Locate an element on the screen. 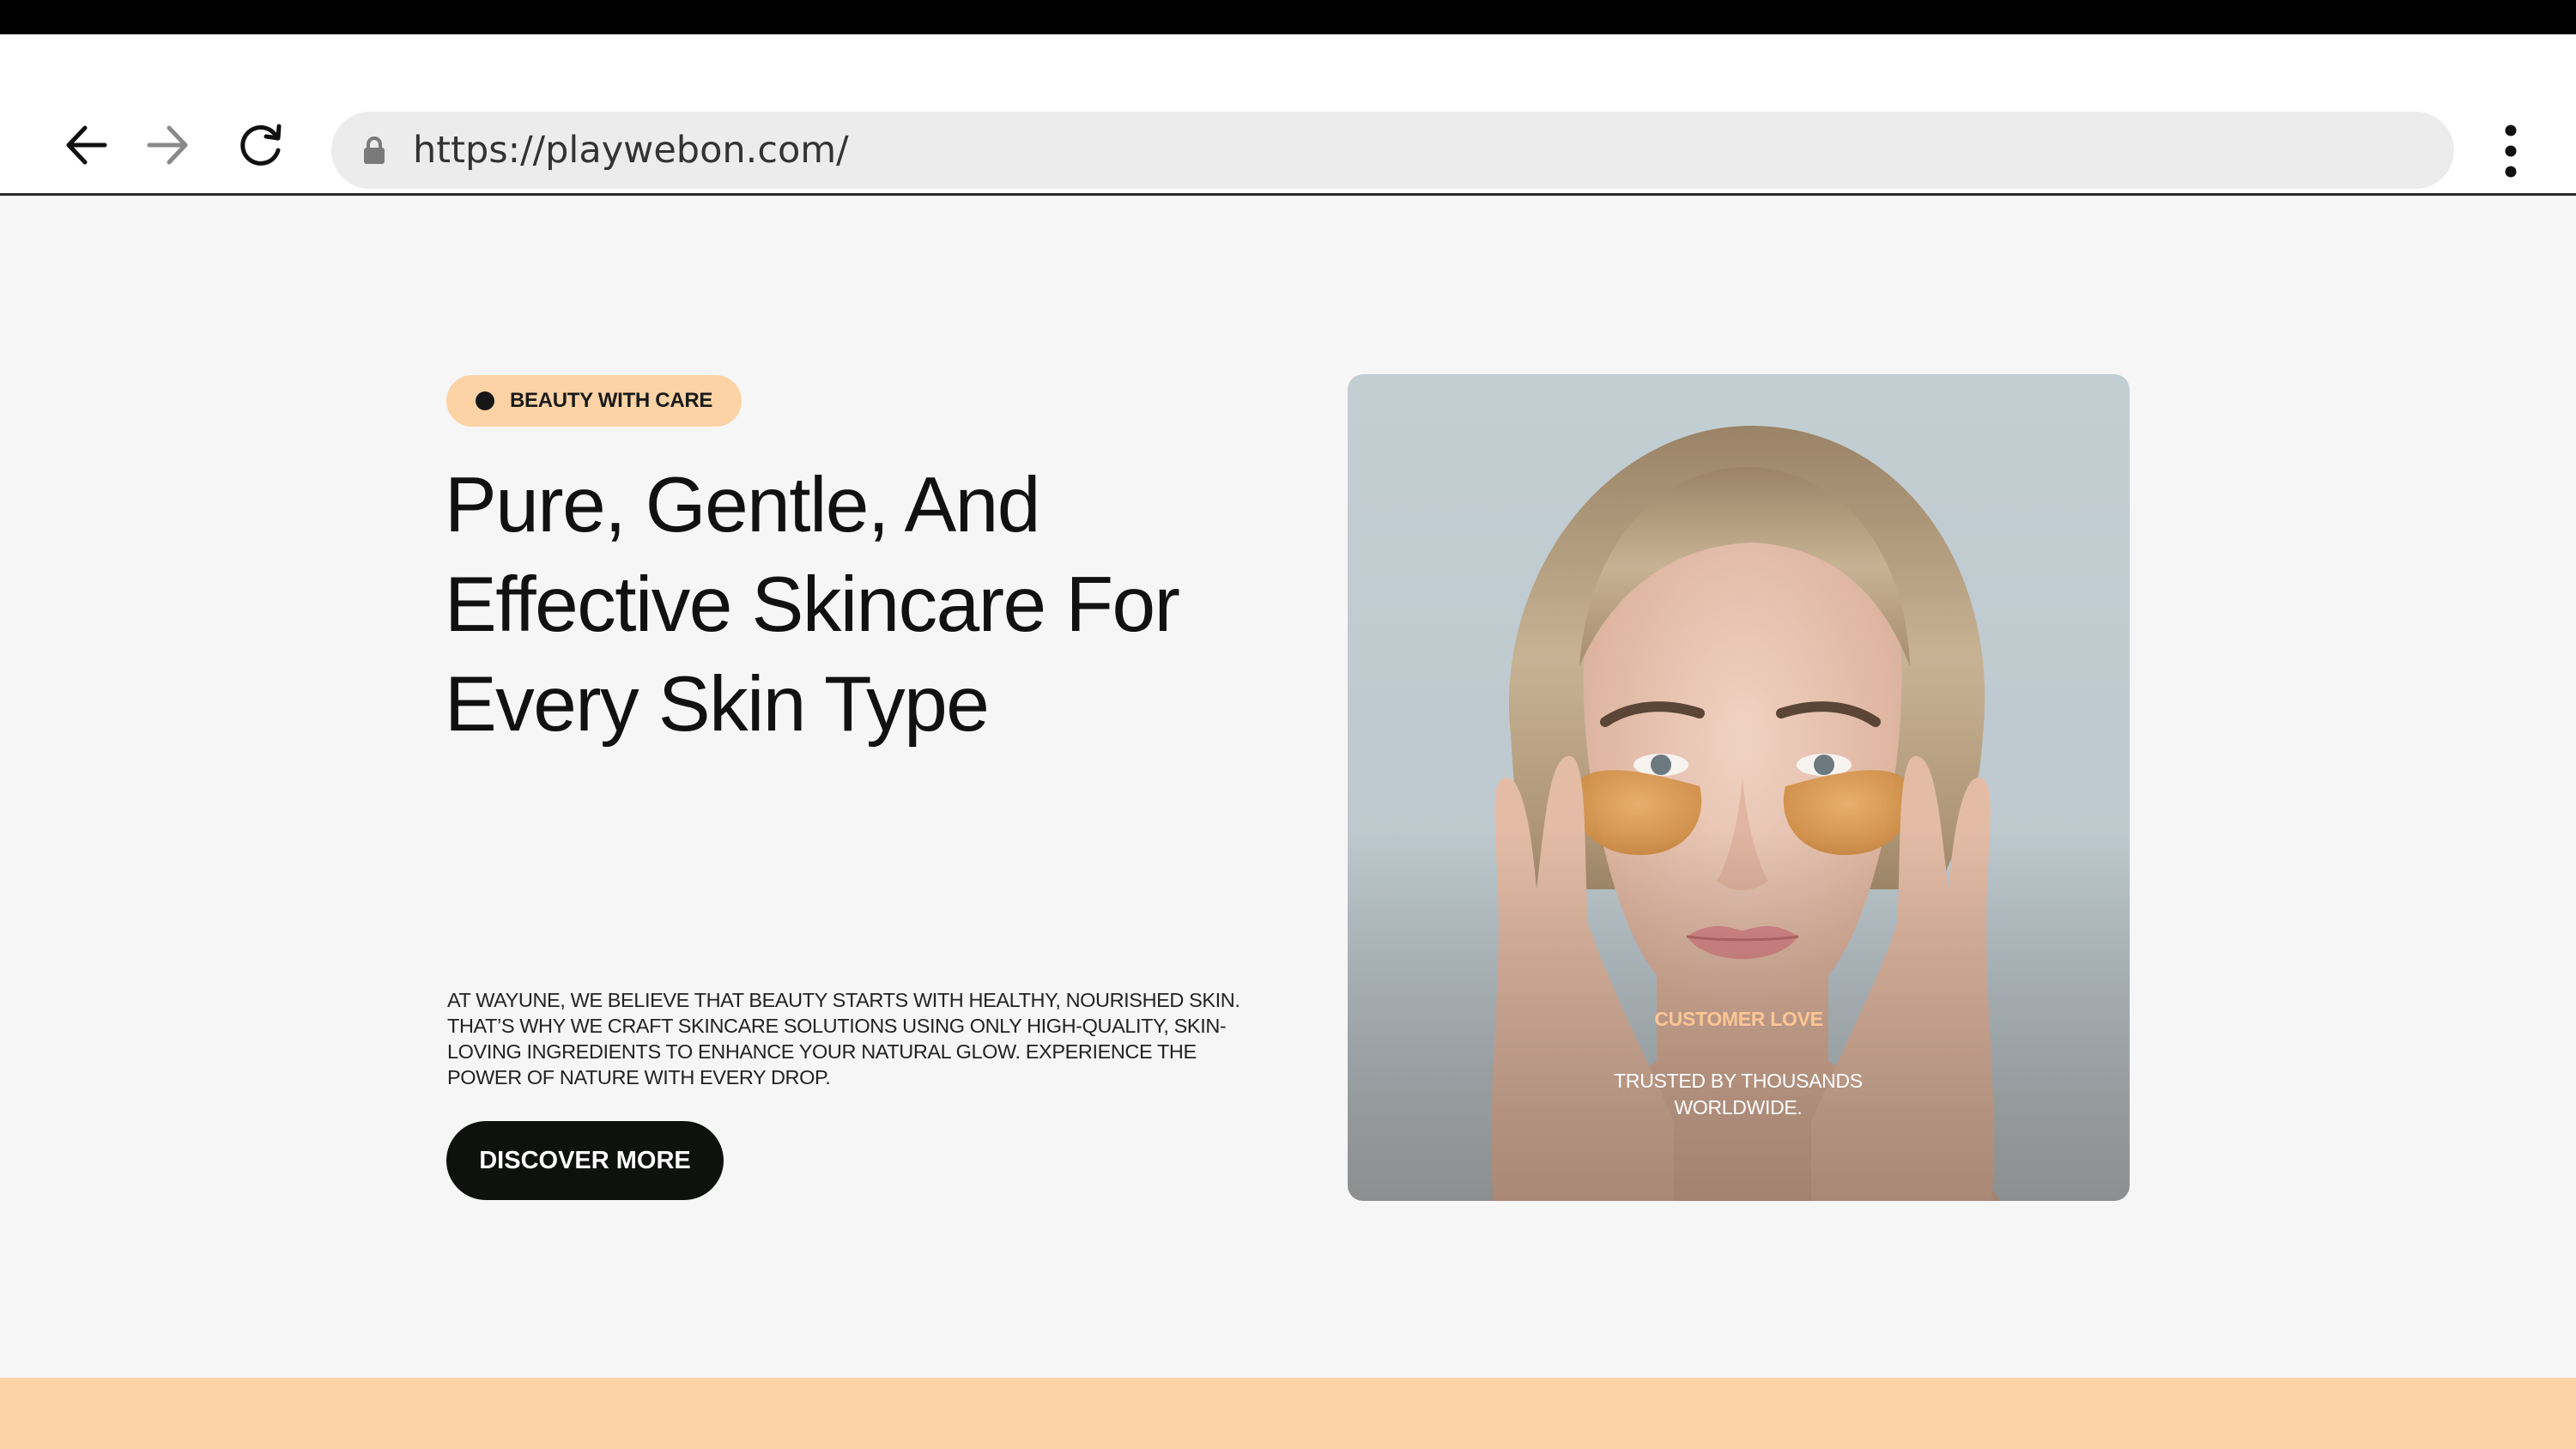 This screenshot has height=1449, width=2576. address-bar: https://playwebon.com/ is located at coordinates (1392, 150).